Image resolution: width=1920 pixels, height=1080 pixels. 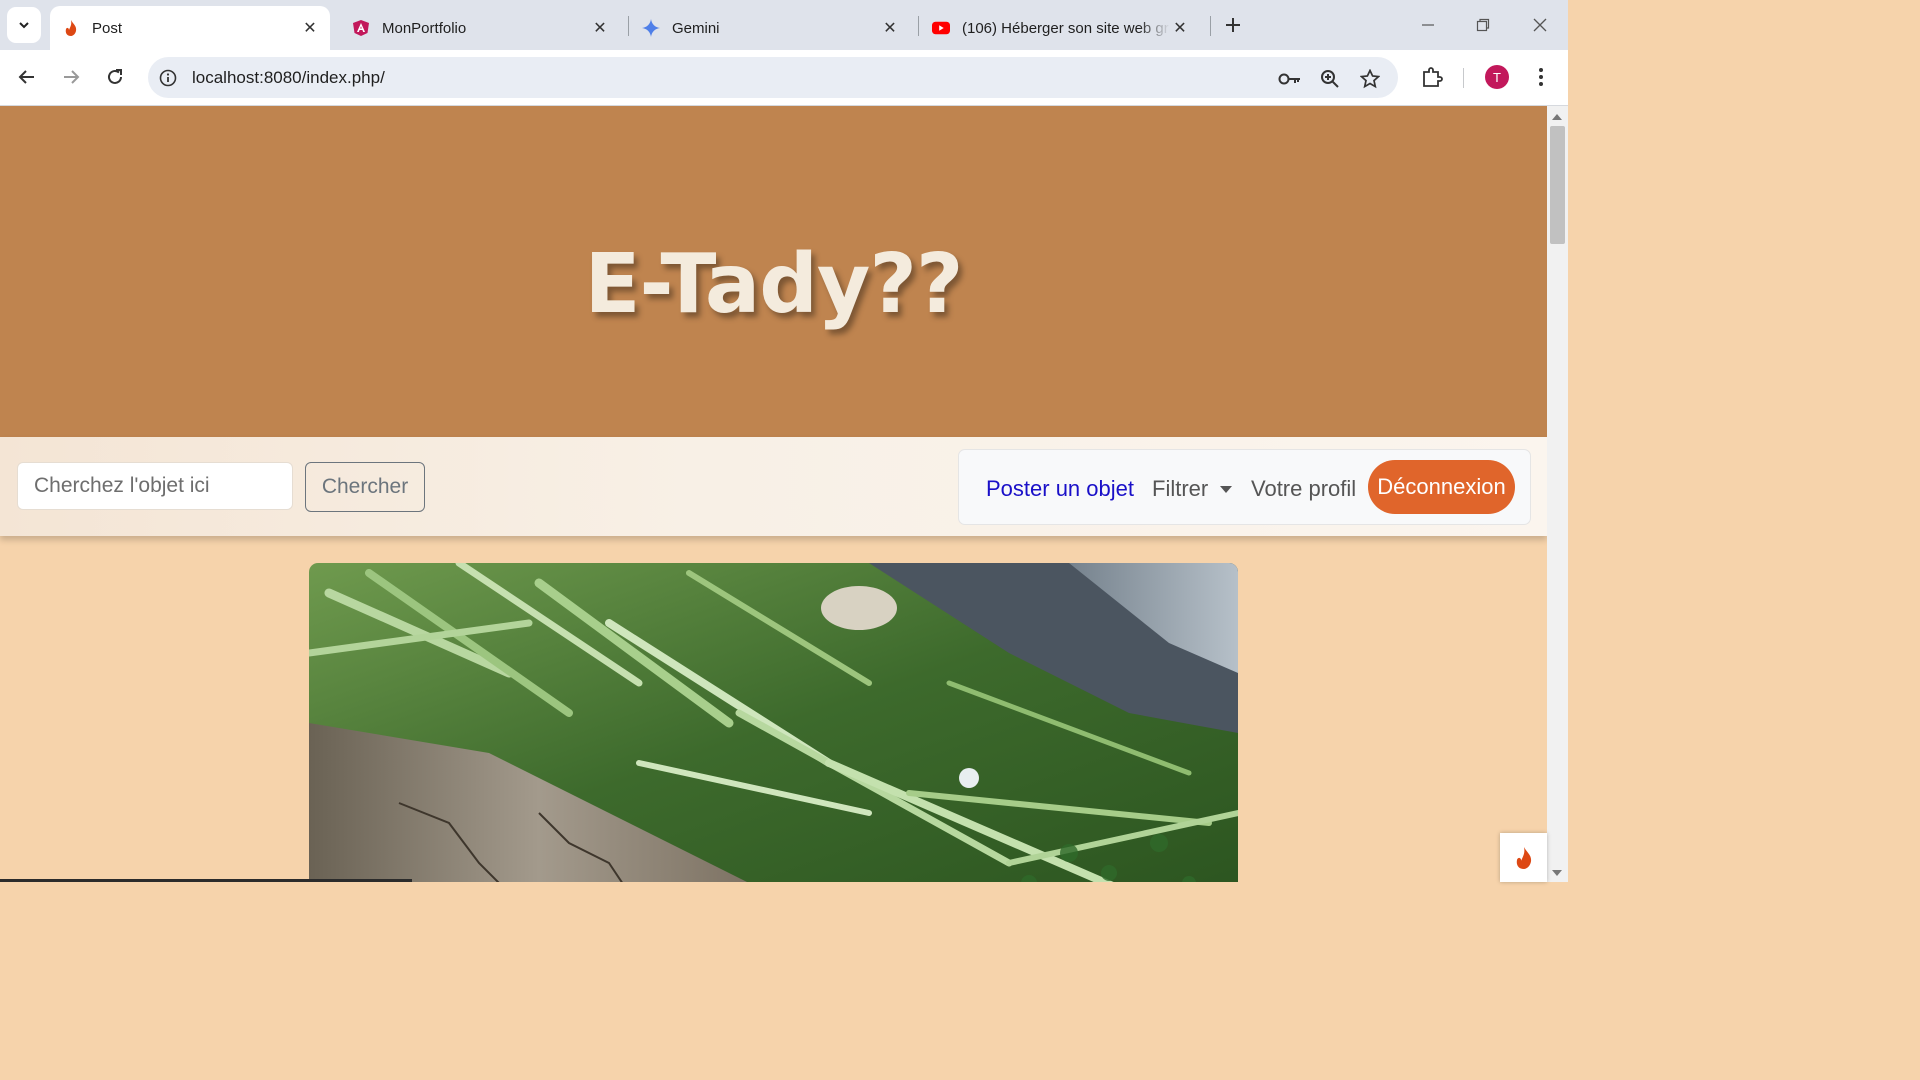 I want to click on plus-icon, so click(x=1233, y=25).